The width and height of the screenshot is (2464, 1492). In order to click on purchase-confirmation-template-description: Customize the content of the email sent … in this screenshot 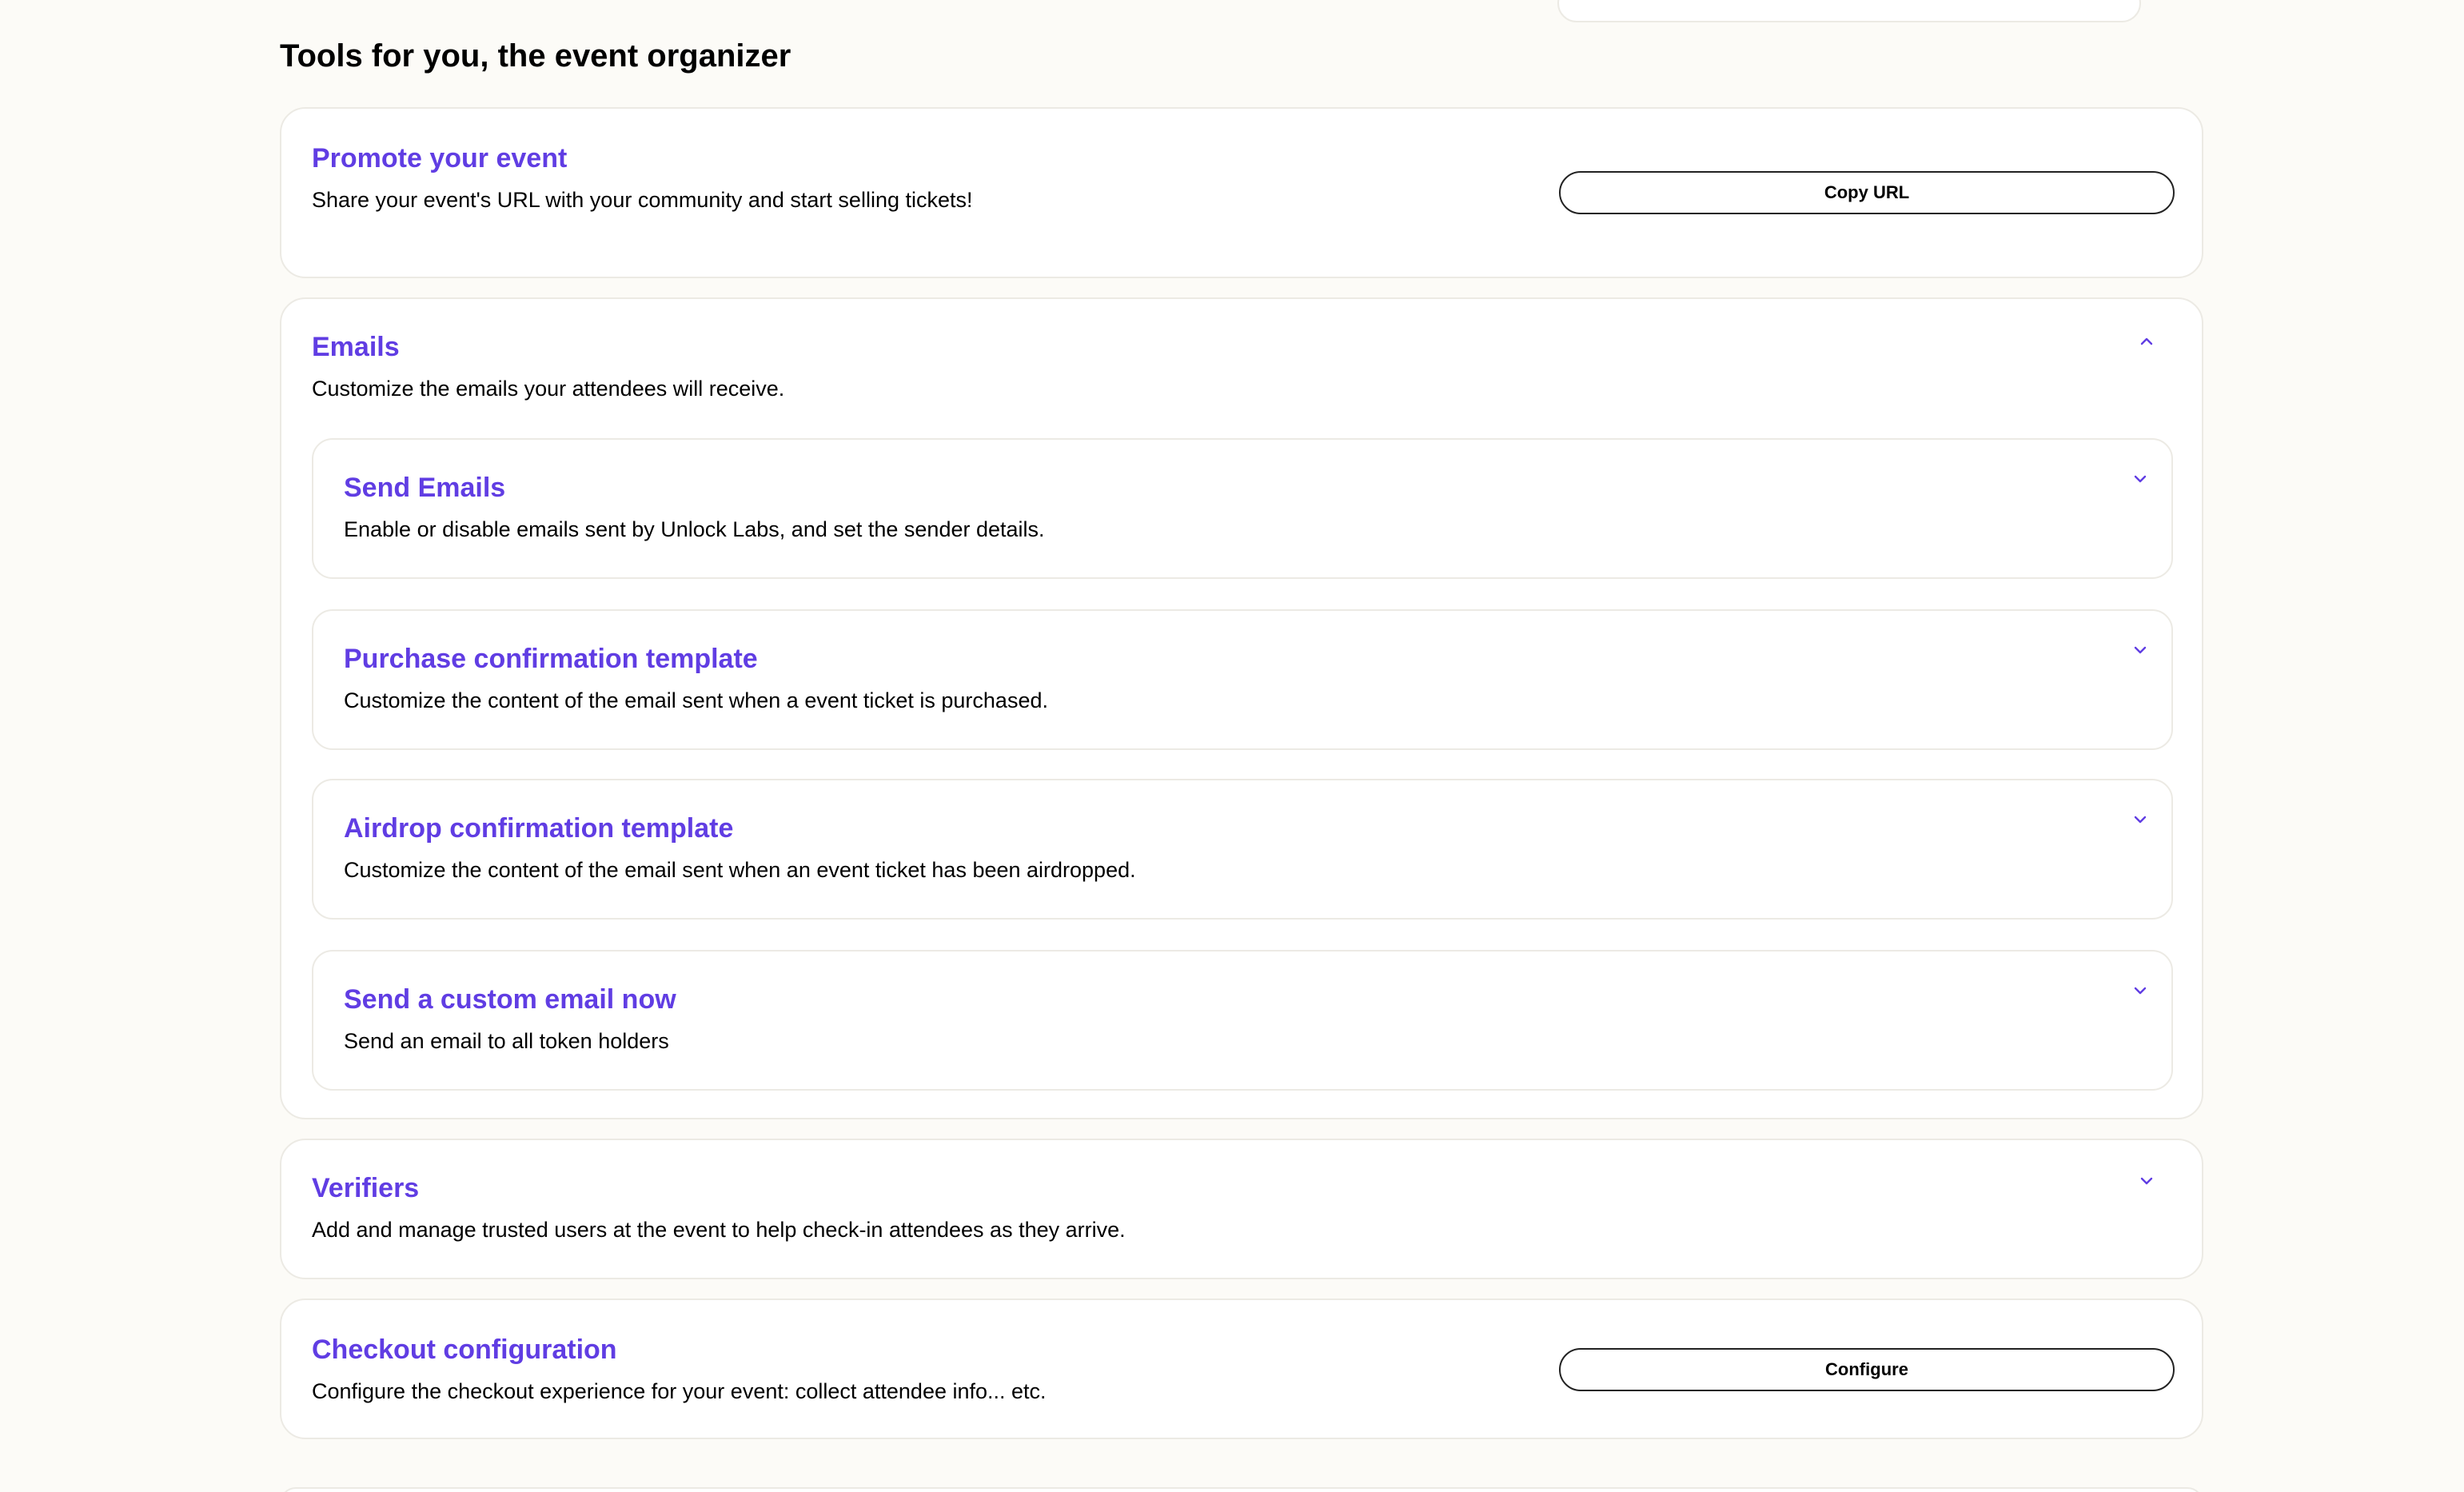, I will do `click(696, 700)`.